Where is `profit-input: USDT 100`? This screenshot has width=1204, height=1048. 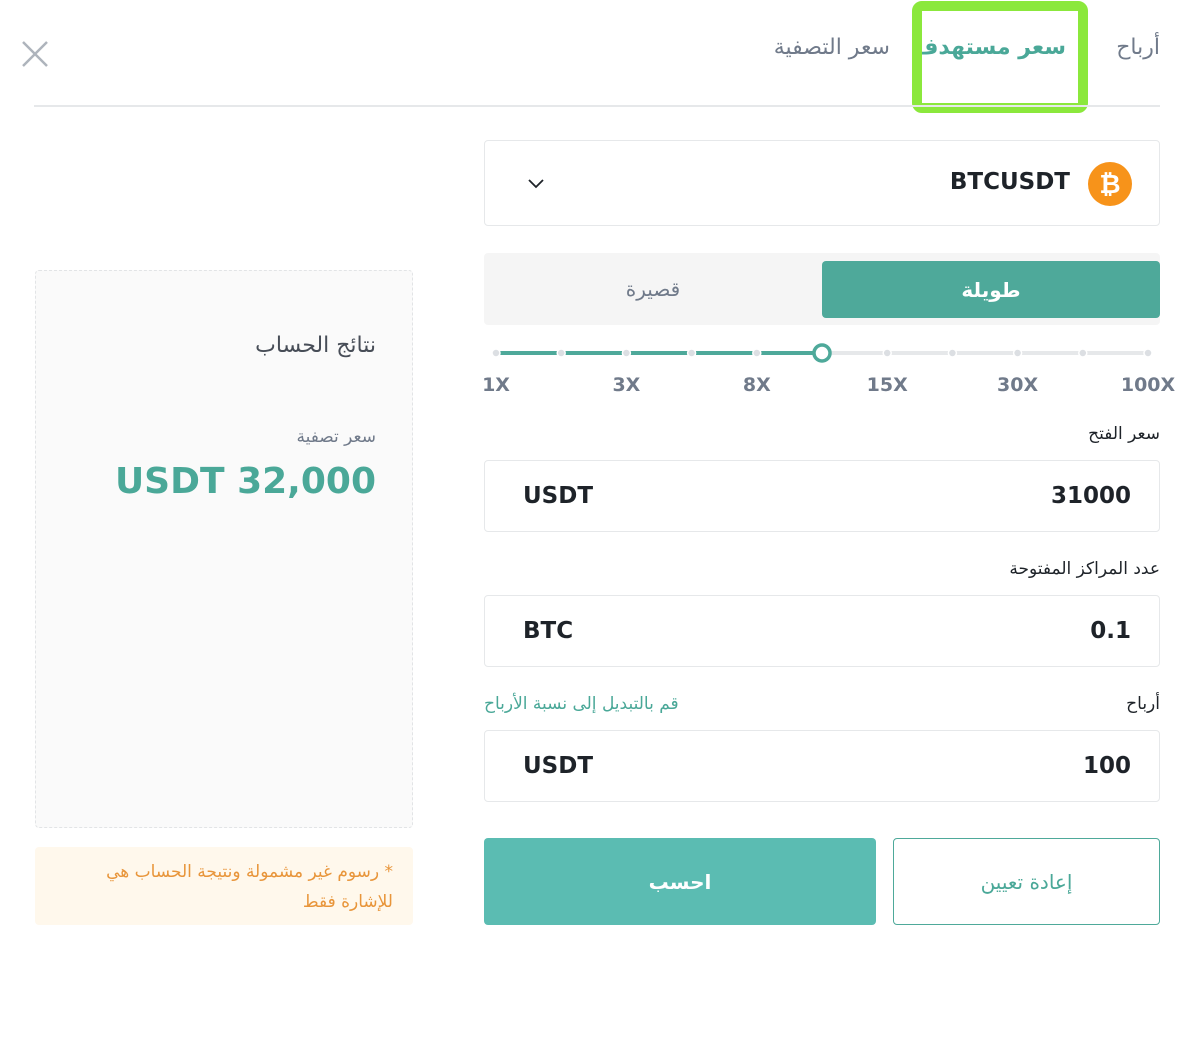
profit-input: USDT 100 is located at coordinates (822, 766).